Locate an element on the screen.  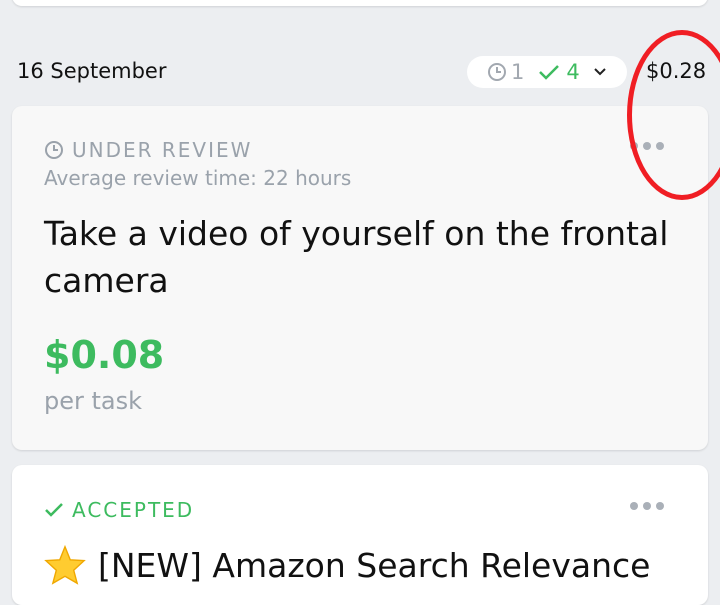
task-stats-toggle: 1 4 is located at coordinates (547, 72).